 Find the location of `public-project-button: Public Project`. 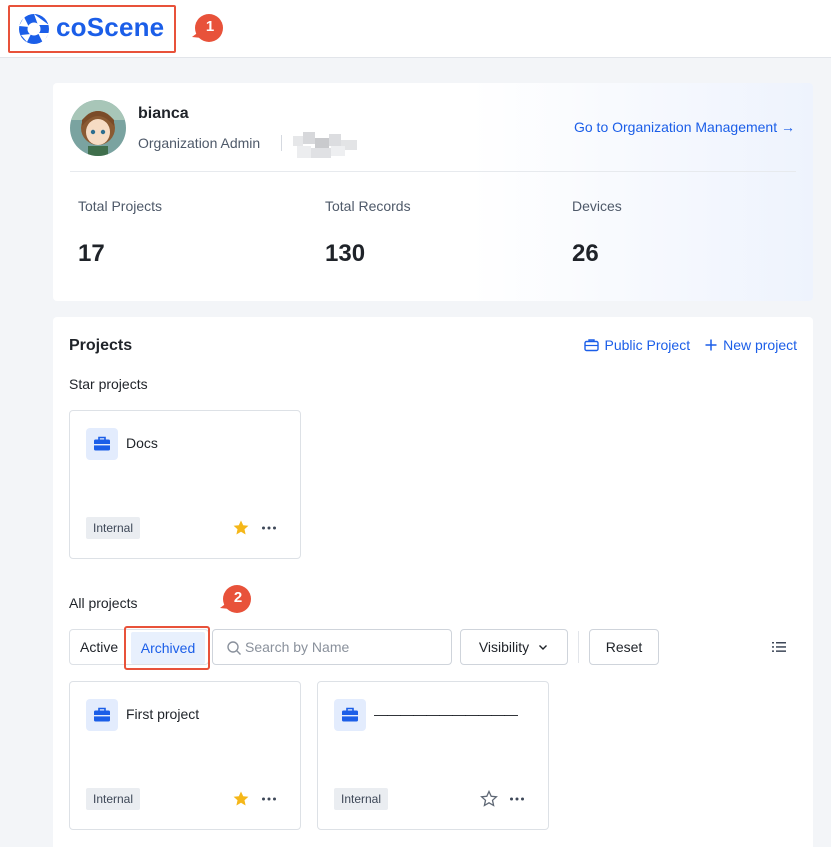

public-project-button: Public Project is located at coordinates (637, 345).